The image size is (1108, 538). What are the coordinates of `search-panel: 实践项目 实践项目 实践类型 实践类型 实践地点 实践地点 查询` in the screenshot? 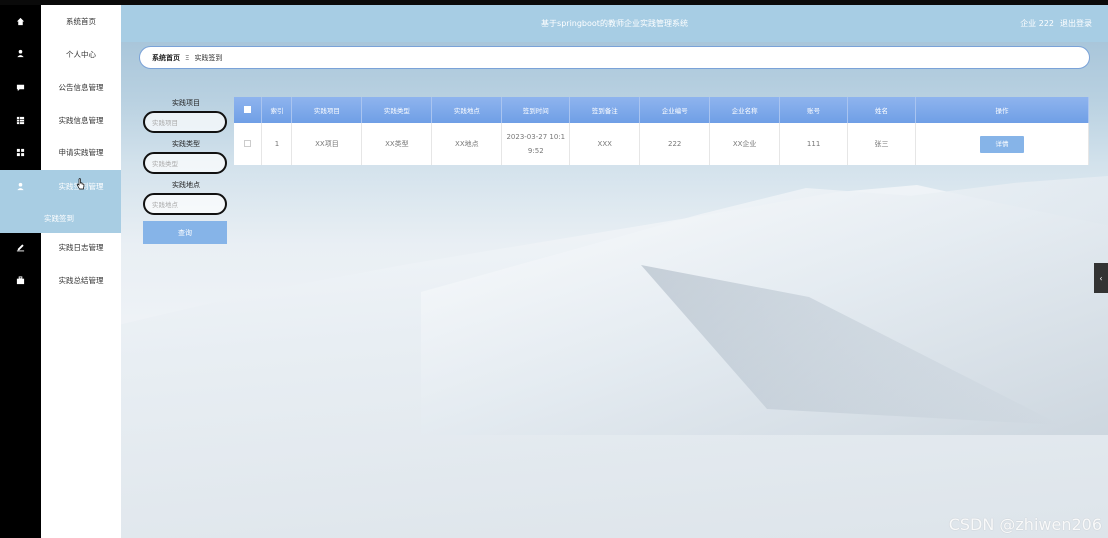 It's located at (186, 169).